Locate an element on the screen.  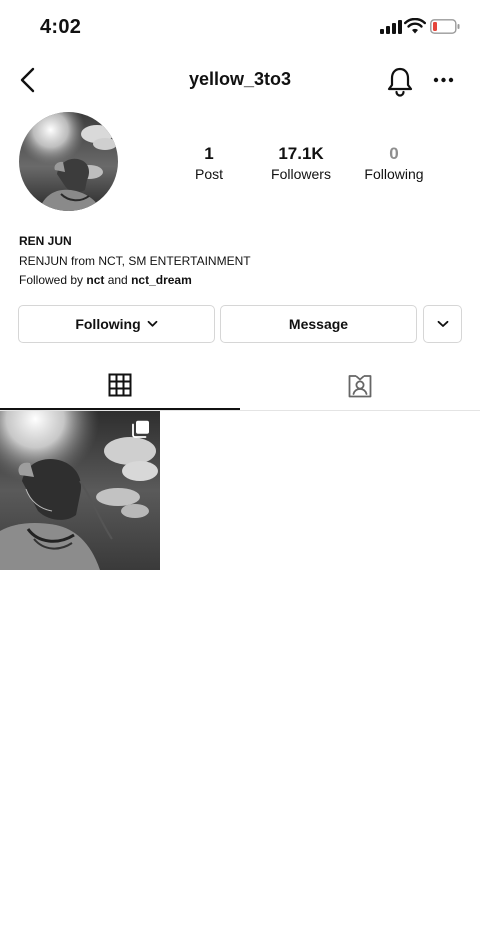
posts-label: Post is located at coordinates (208, 174).